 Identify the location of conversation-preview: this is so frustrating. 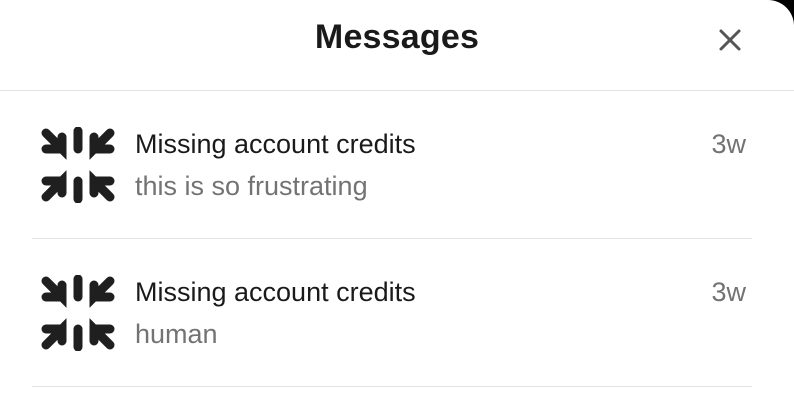
(251, 186).